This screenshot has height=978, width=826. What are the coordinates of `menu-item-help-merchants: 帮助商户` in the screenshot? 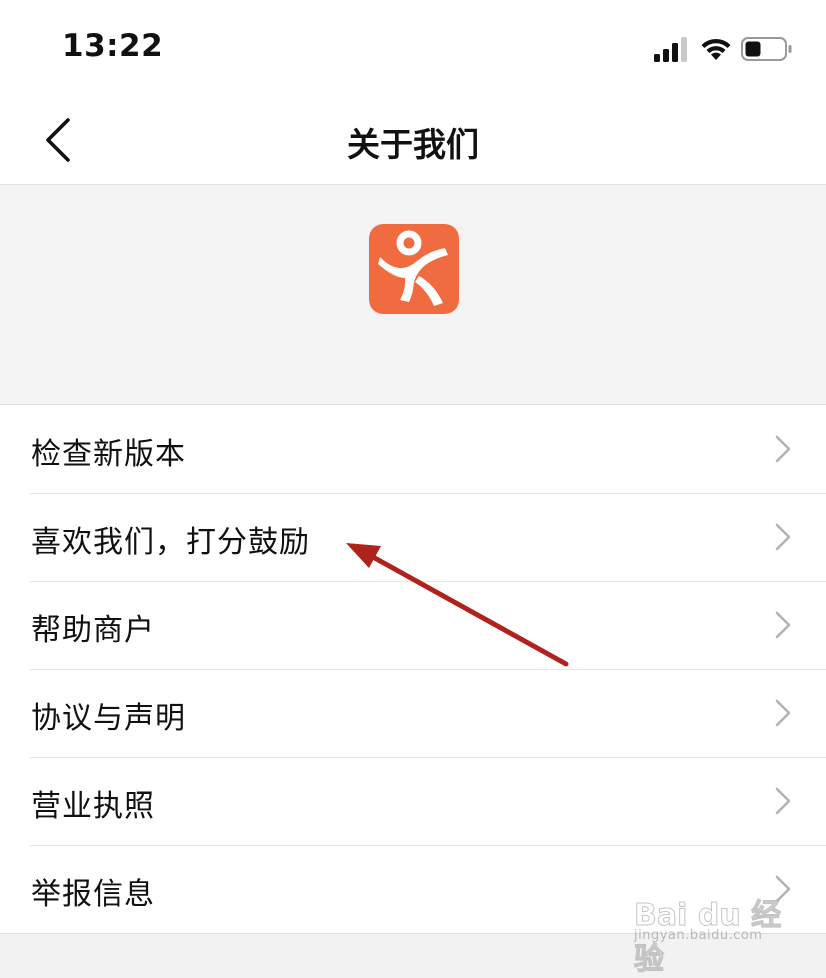 It's located at (413, 625).